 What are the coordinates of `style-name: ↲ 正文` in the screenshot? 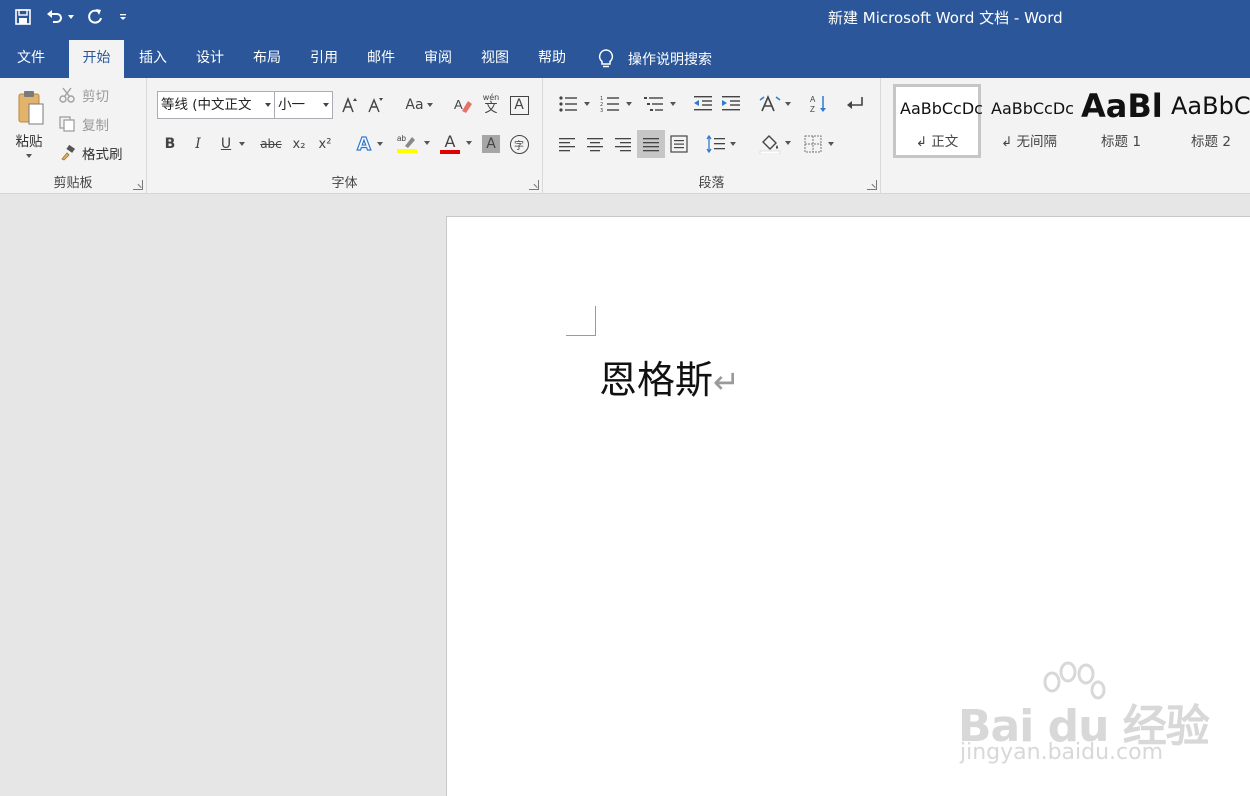 It's located at (937, 142).